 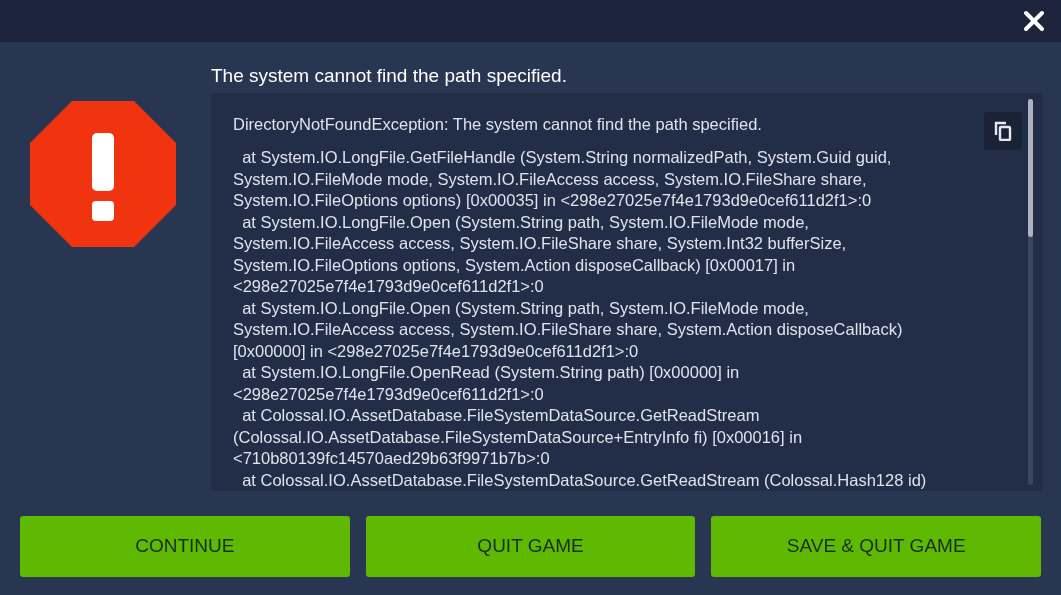 I want to click on log-message: DirectoryNotFoundException: The system cannot find the path specified., so click(x=497, y=124).